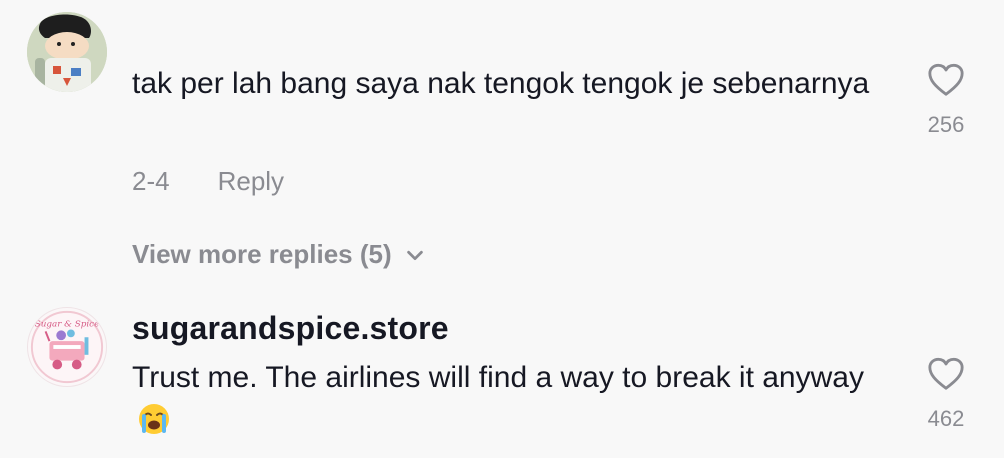  Describe the element at coordinates (946, 124) in the screenshot. I see `like-count: 256` at that location.